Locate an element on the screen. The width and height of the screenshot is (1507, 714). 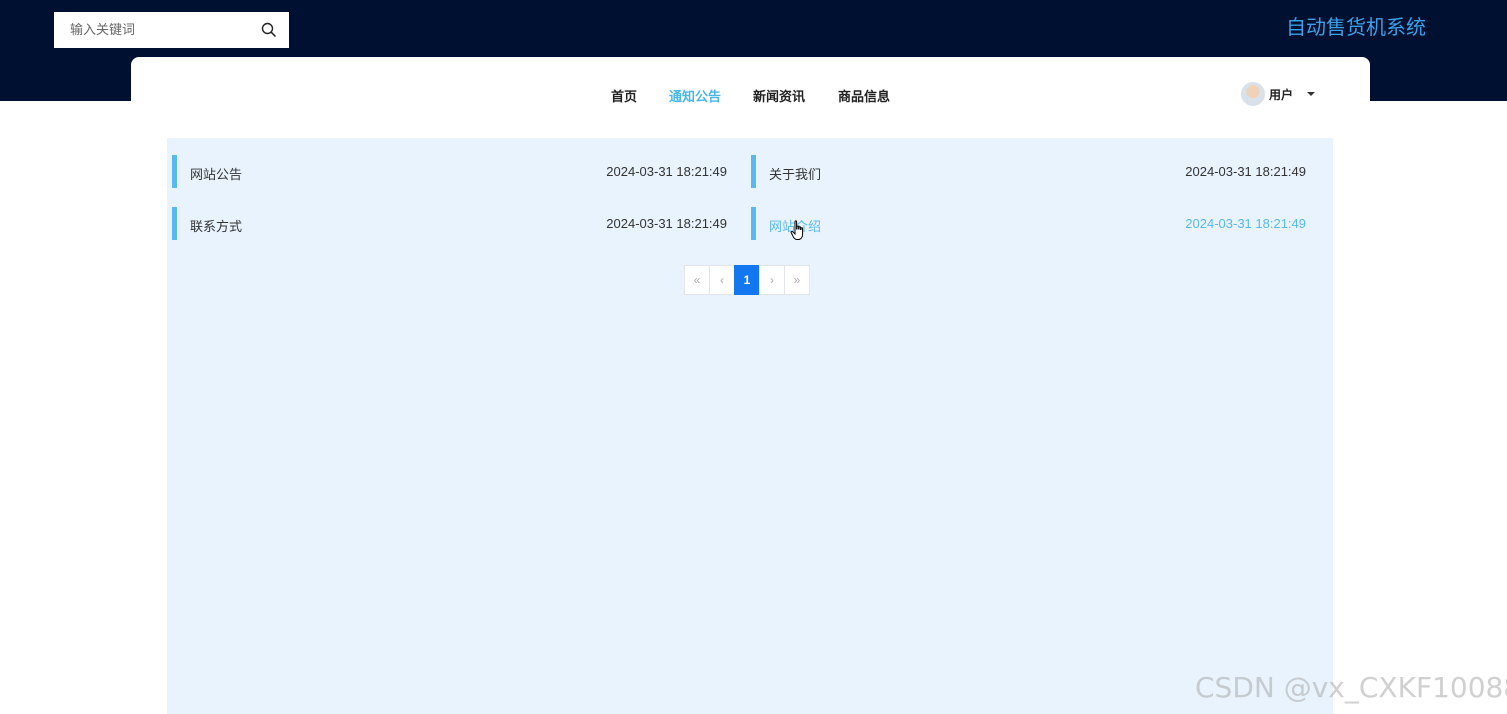
site-title: 自动售货机系统 is located at coordinates (1356, 27).